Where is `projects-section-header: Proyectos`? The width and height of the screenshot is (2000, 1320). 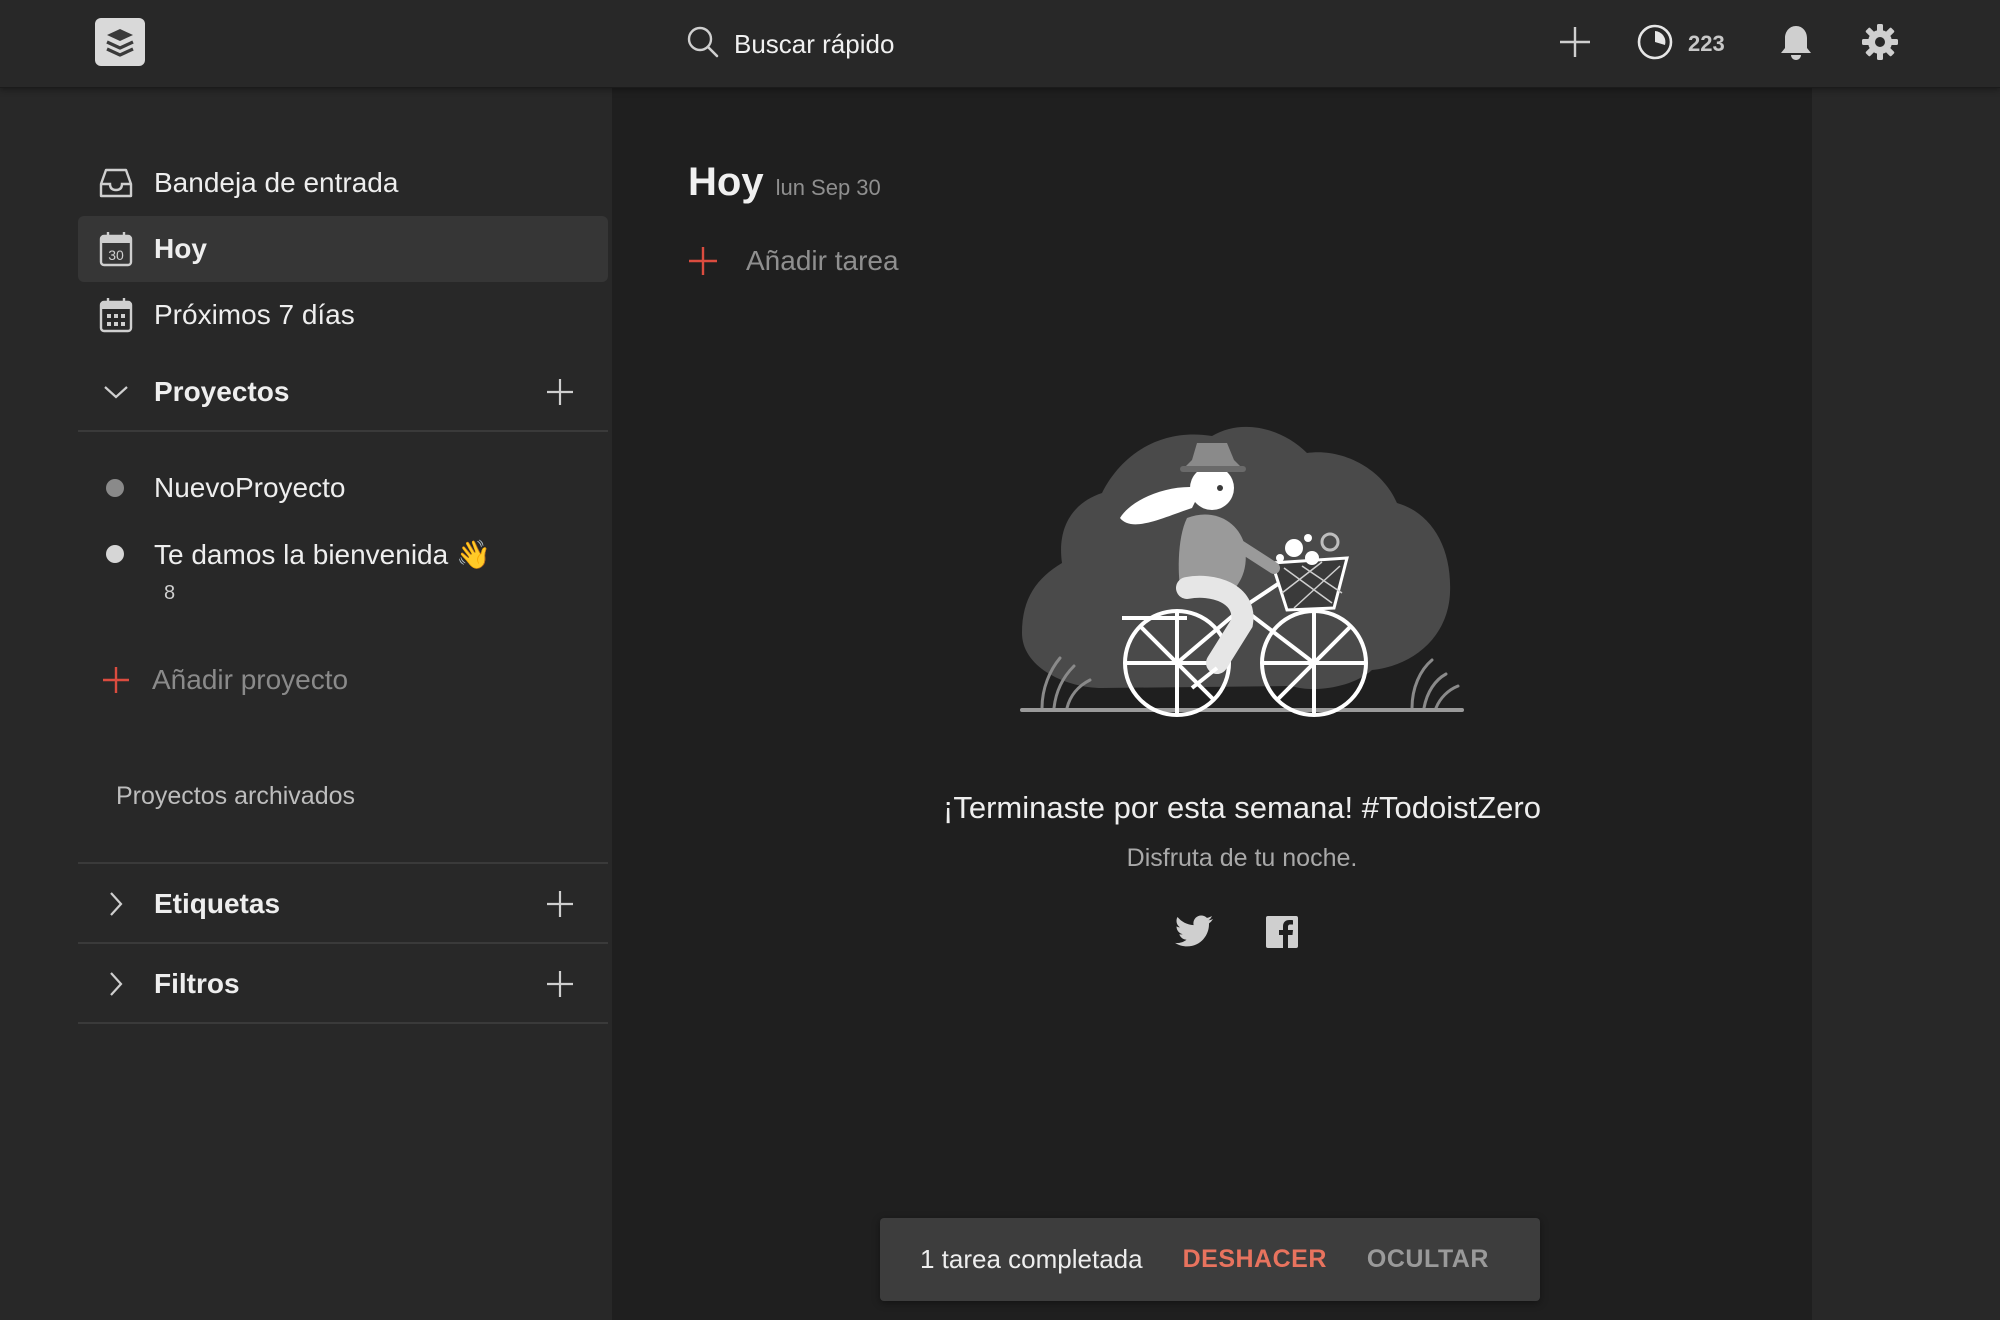 projects-section-header: Proyectos is located at coordinates (343, 392).